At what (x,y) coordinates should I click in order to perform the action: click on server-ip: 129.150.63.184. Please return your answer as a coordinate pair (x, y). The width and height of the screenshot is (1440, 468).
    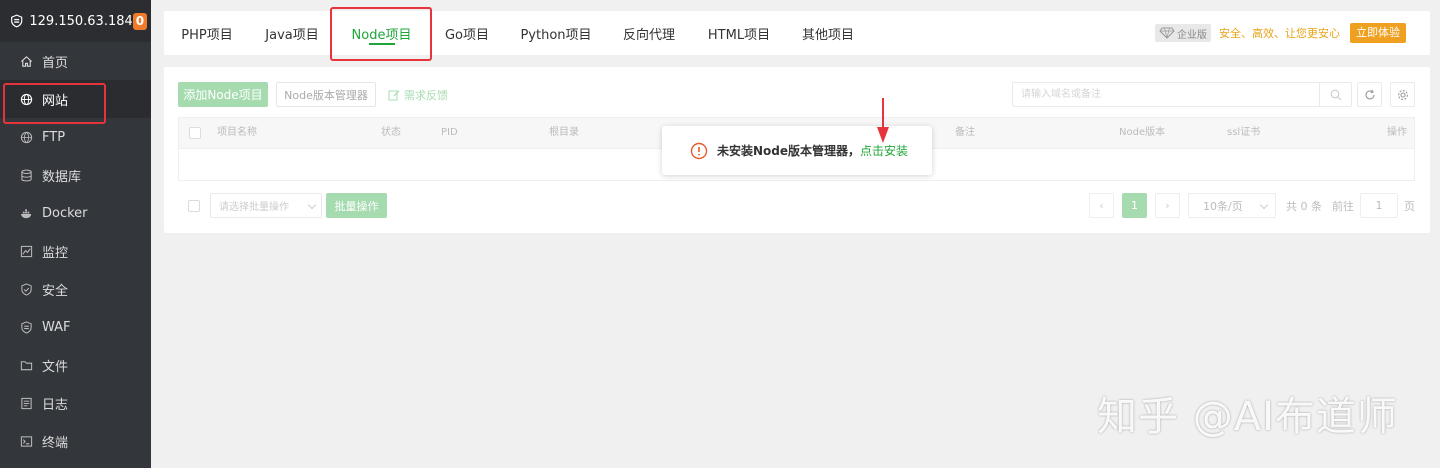
    Looking at the image, I should click on (81, 21).